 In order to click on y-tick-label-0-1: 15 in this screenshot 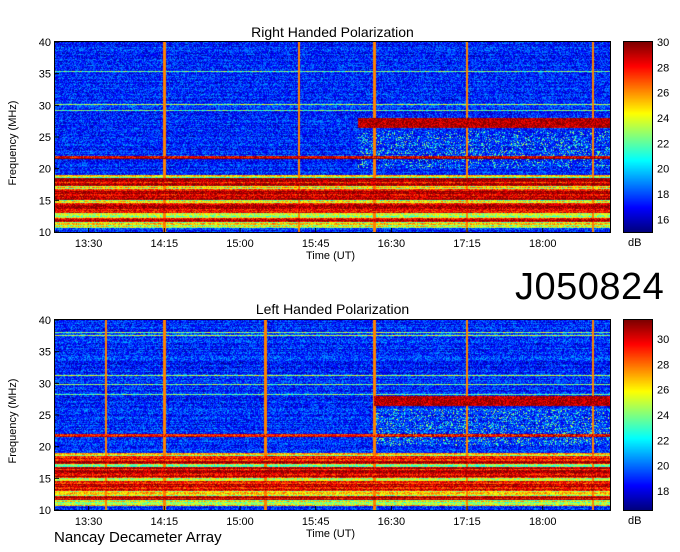, I will do `click(45, 201)`.